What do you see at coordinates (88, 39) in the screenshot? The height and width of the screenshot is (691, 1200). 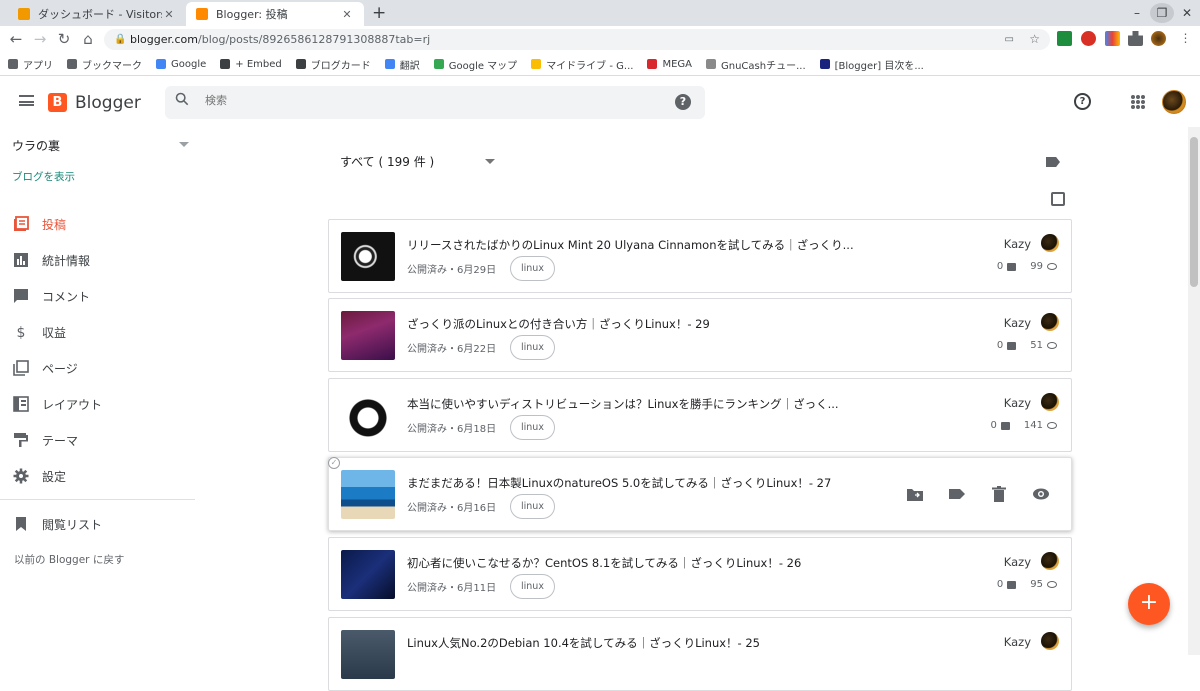 I see `home-icon: ⌂` at bounding box center [88, 39].